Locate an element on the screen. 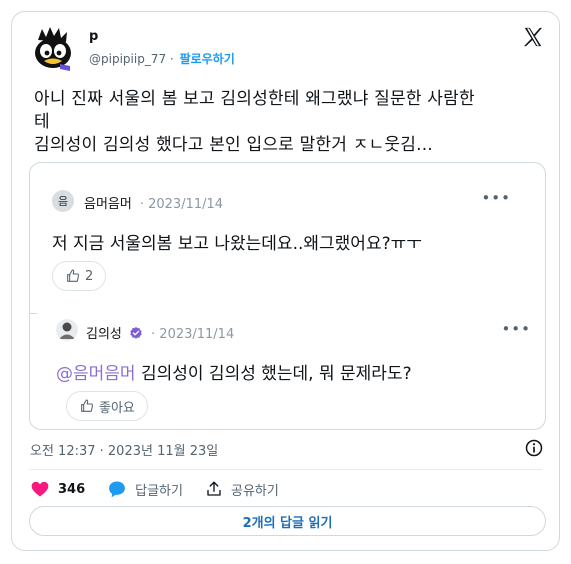  read-replies-button: 2개의 답글 읽기 is located at coordinates (287, 521).